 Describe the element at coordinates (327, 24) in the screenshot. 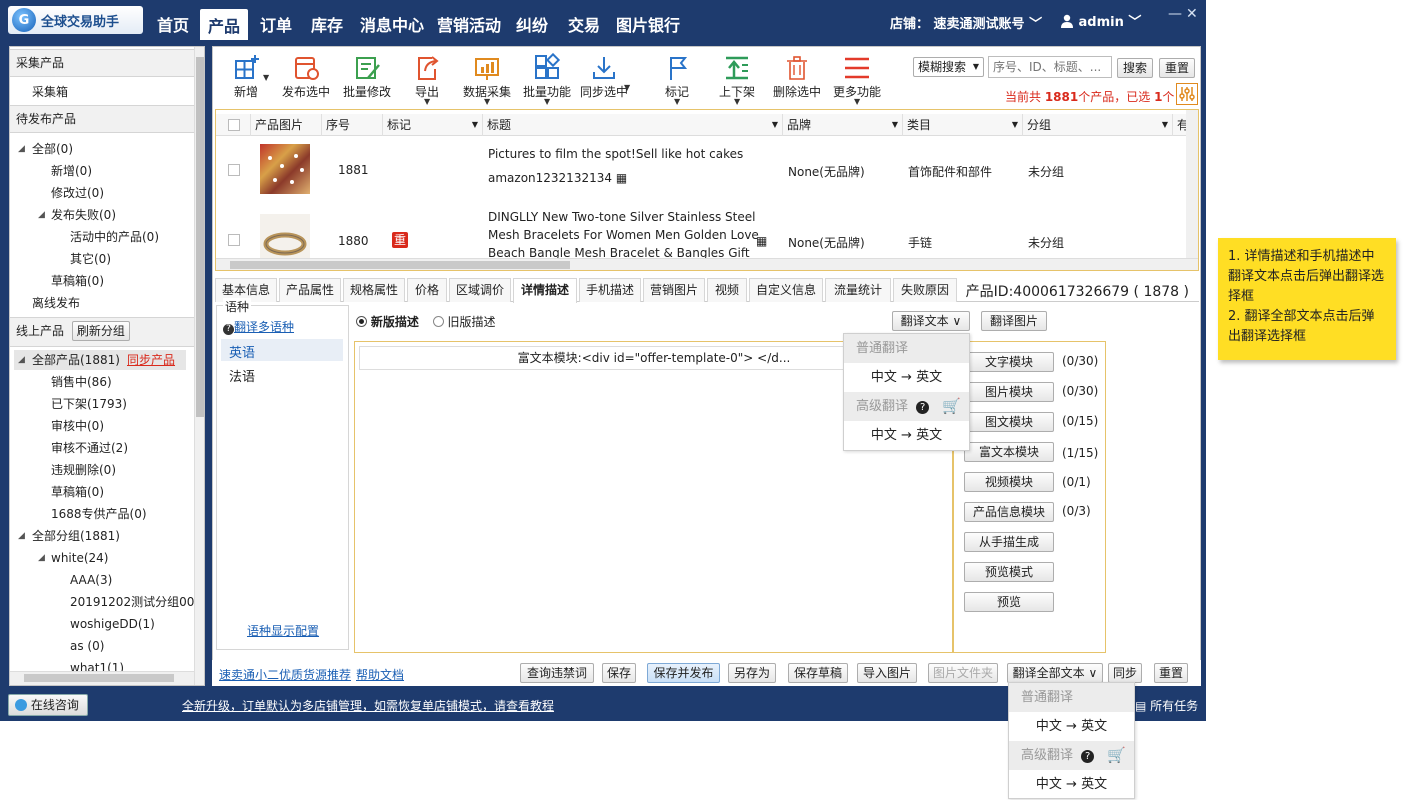

I see `nav-inventory: 库存` at that location.